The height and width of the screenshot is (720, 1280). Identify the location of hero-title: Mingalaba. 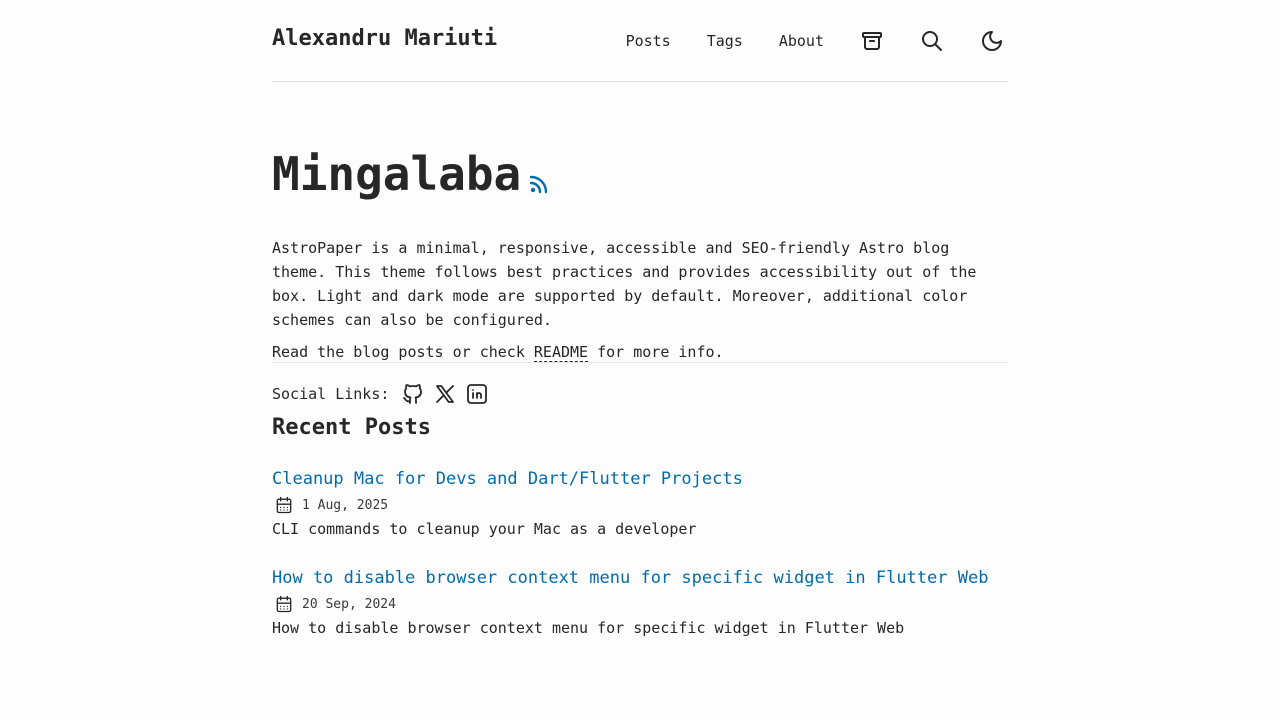
(397, 174).